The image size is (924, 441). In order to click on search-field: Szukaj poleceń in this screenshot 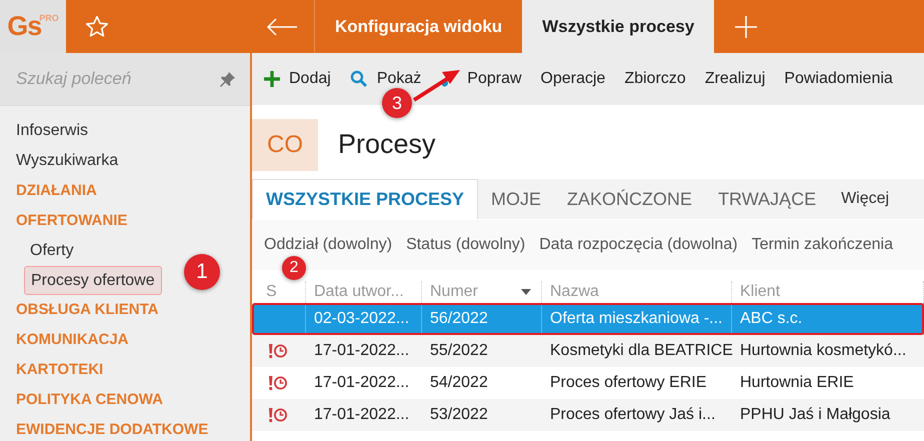, I will do `click(125, 79)`.